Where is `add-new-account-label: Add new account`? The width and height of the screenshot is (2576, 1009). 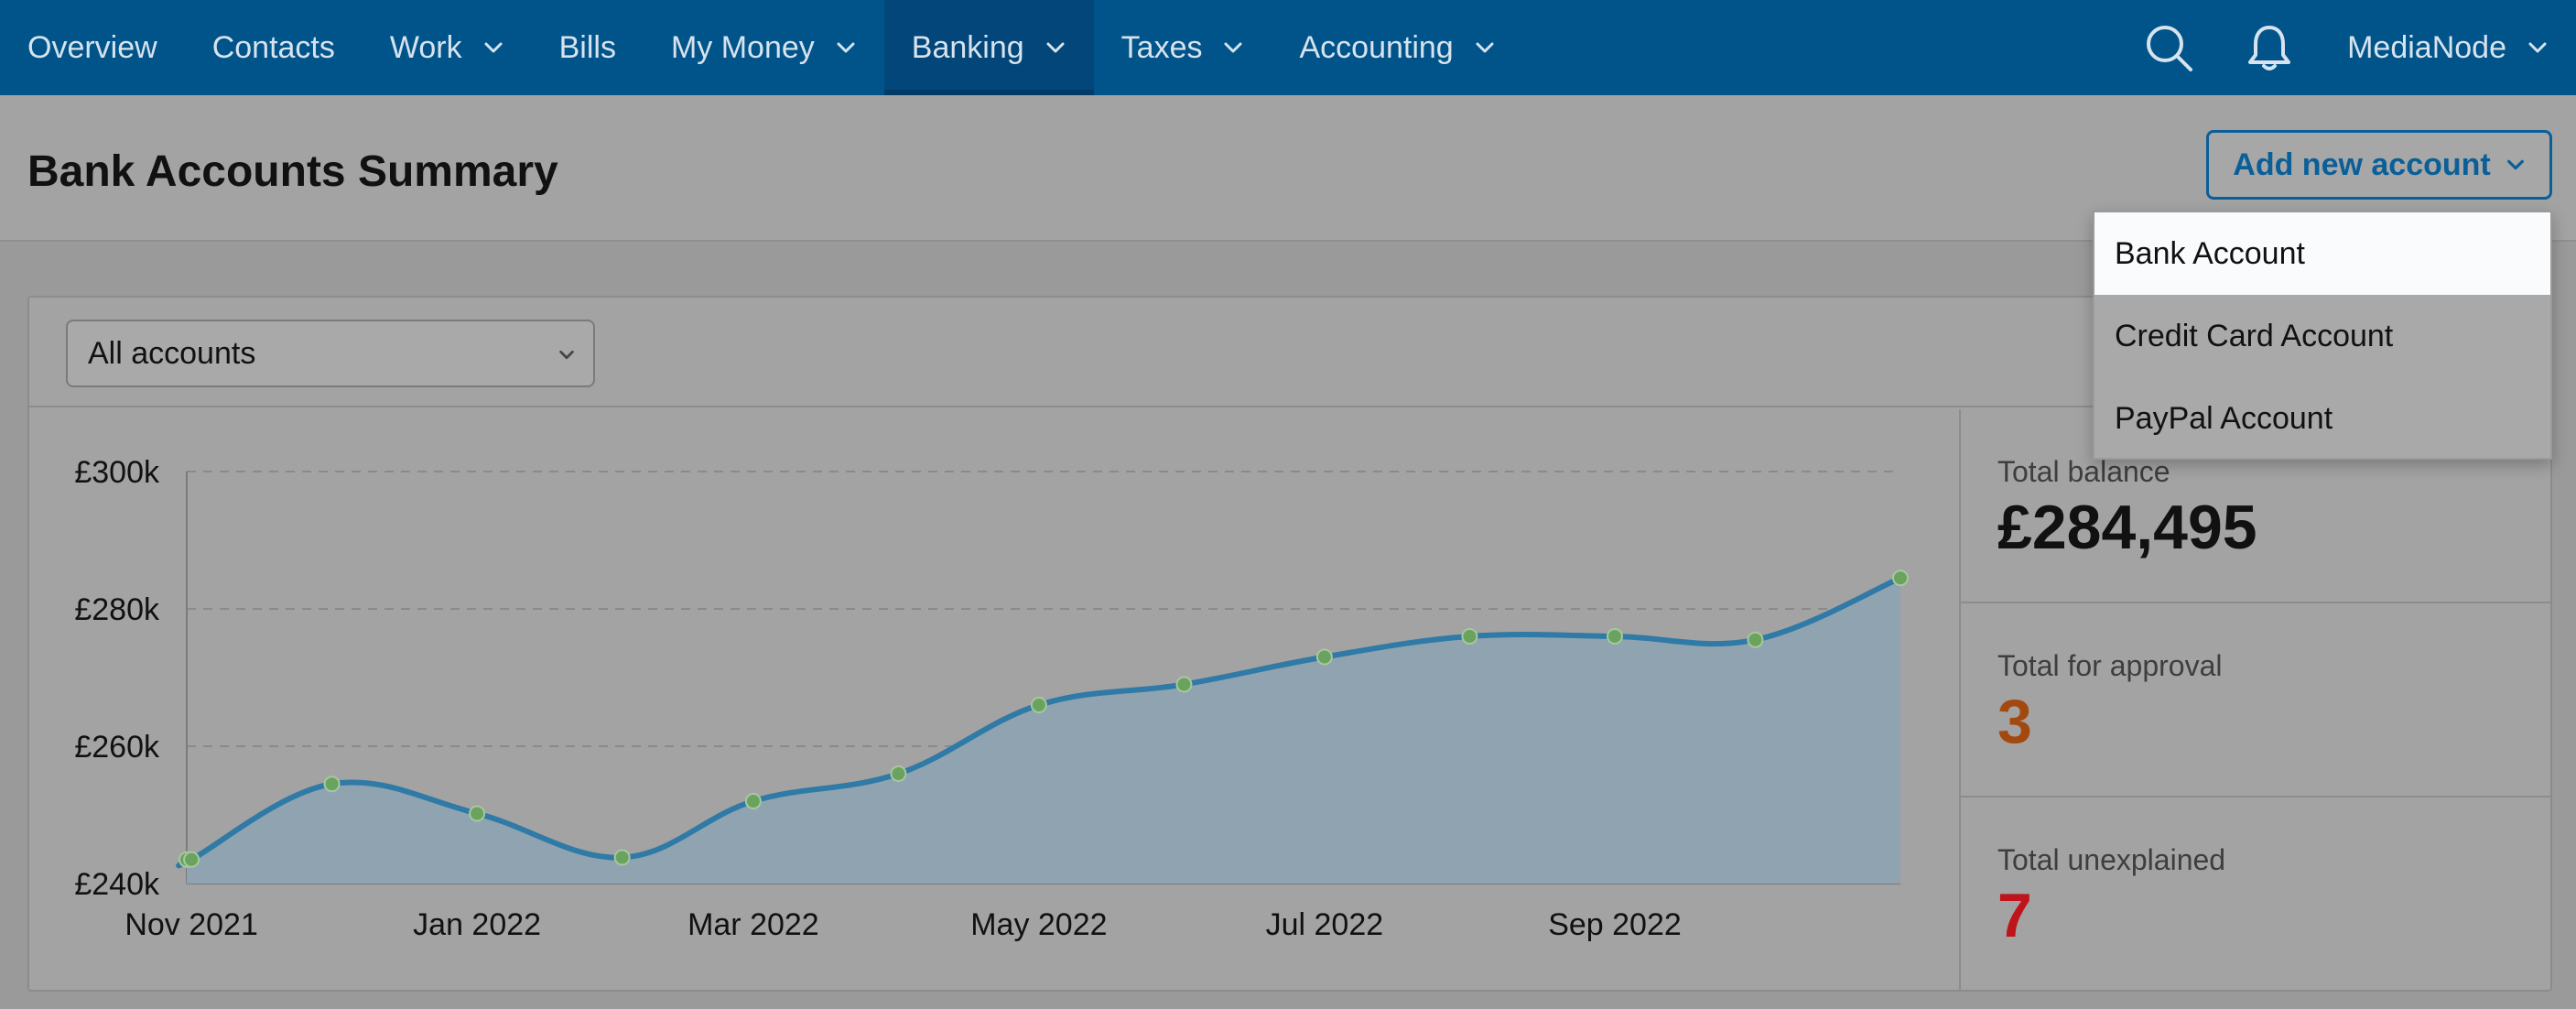 add-new-account-label: Add new account is located at coordinates (2362, 164).